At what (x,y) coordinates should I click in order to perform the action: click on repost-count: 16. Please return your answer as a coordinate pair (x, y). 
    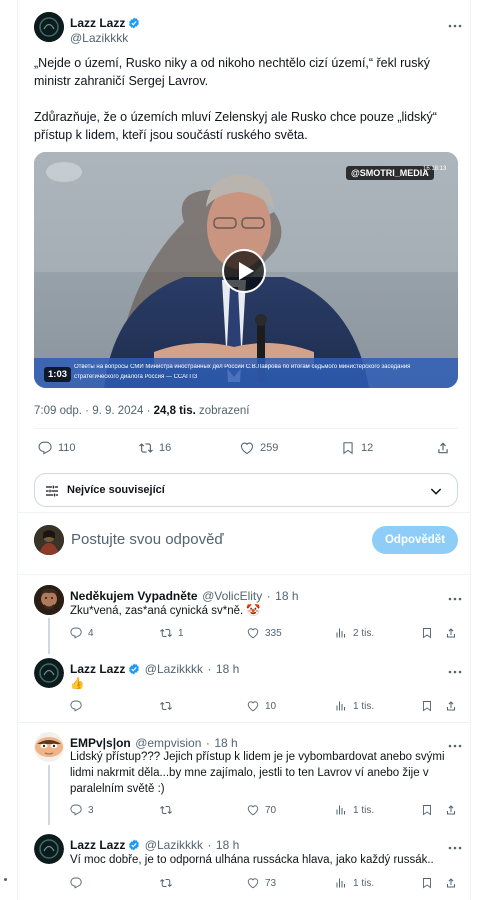
    Looking at the image, I should click on (165, 448).